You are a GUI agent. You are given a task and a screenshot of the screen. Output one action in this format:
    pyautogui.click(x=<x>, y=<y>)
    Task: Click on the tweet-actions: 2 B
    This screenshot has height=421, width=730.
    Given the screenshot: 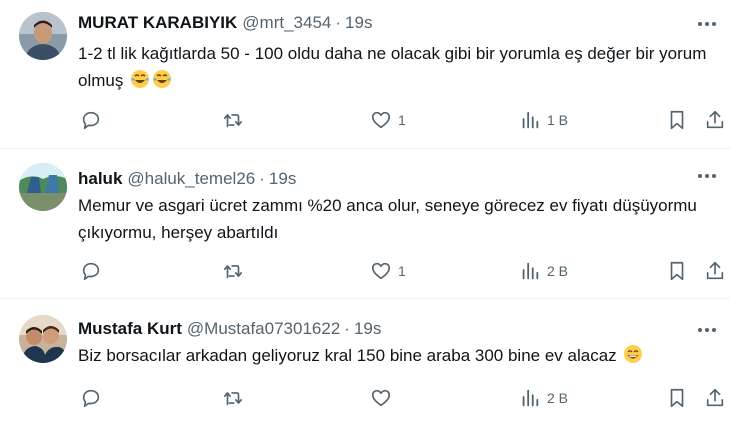 What is the action you would take?
    pyautogui.click(x=401, y=398)
    